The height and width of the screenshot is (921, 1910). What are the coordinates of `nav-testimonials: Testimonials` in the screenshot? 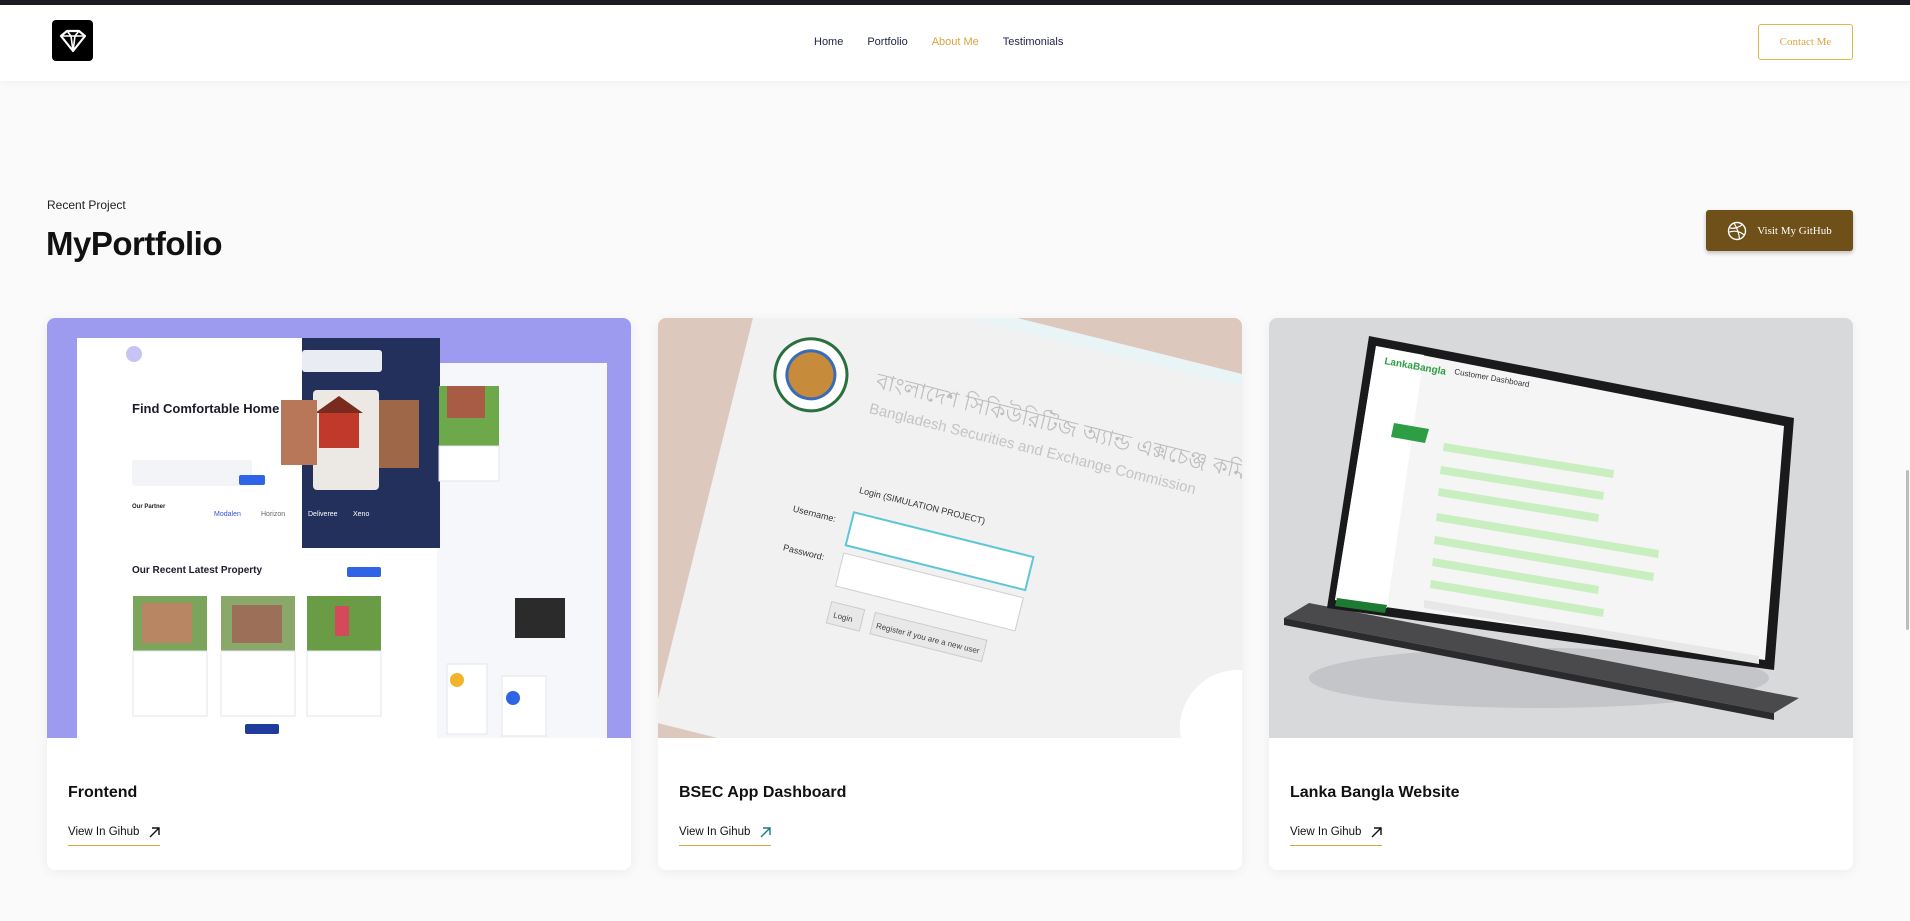 It's located at (1033, 42).